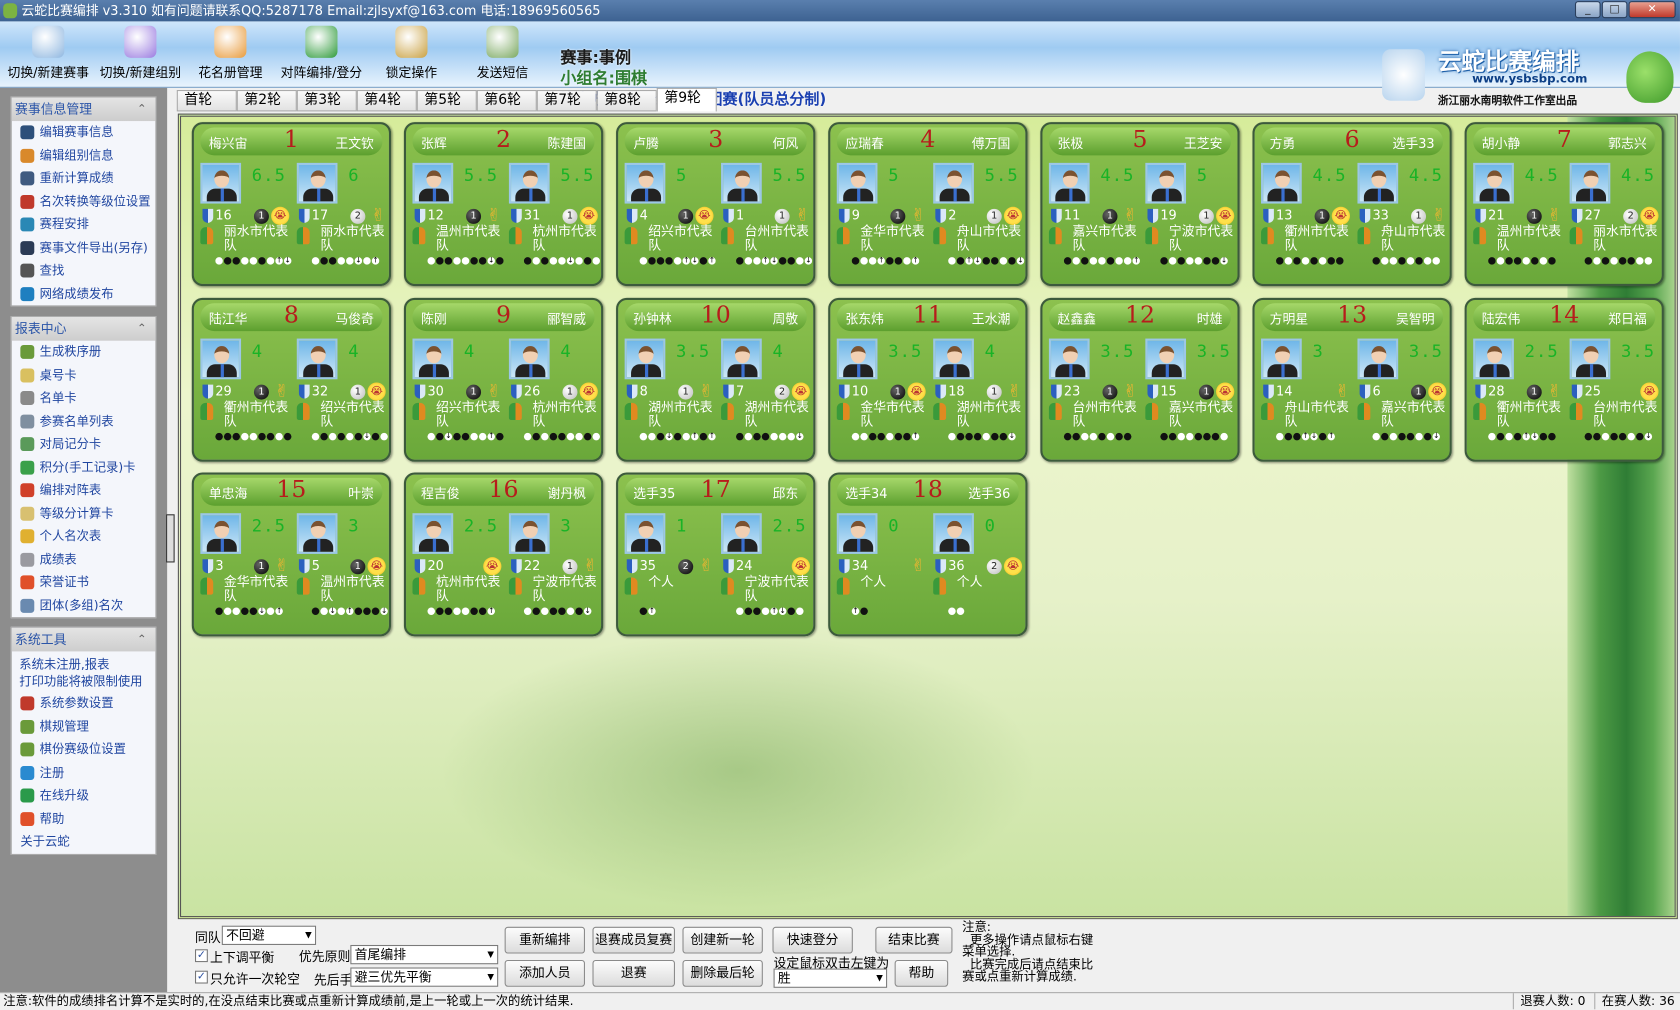 The image size is (1680, 1010). I want to click on tab-round-2: 第2轮, so click(266, 100).